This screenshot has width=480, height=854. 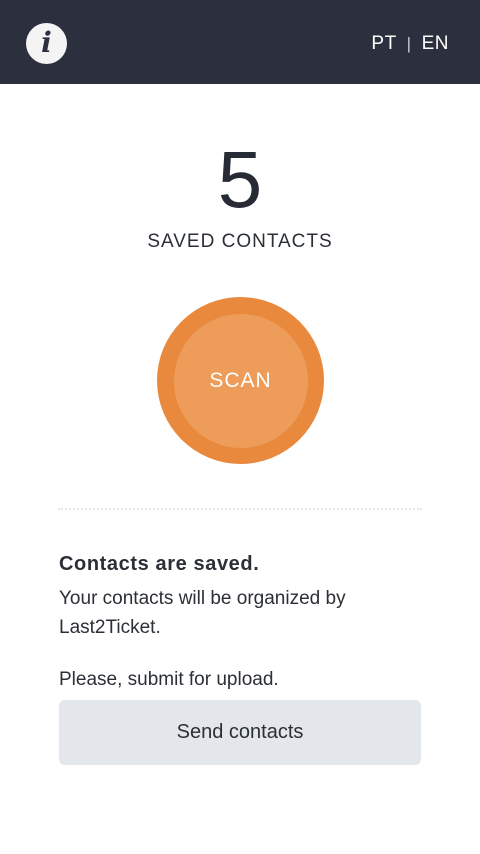 I want to click on saved-contacts-label: SAVED CONTACTS, so click(x=240, y=241).